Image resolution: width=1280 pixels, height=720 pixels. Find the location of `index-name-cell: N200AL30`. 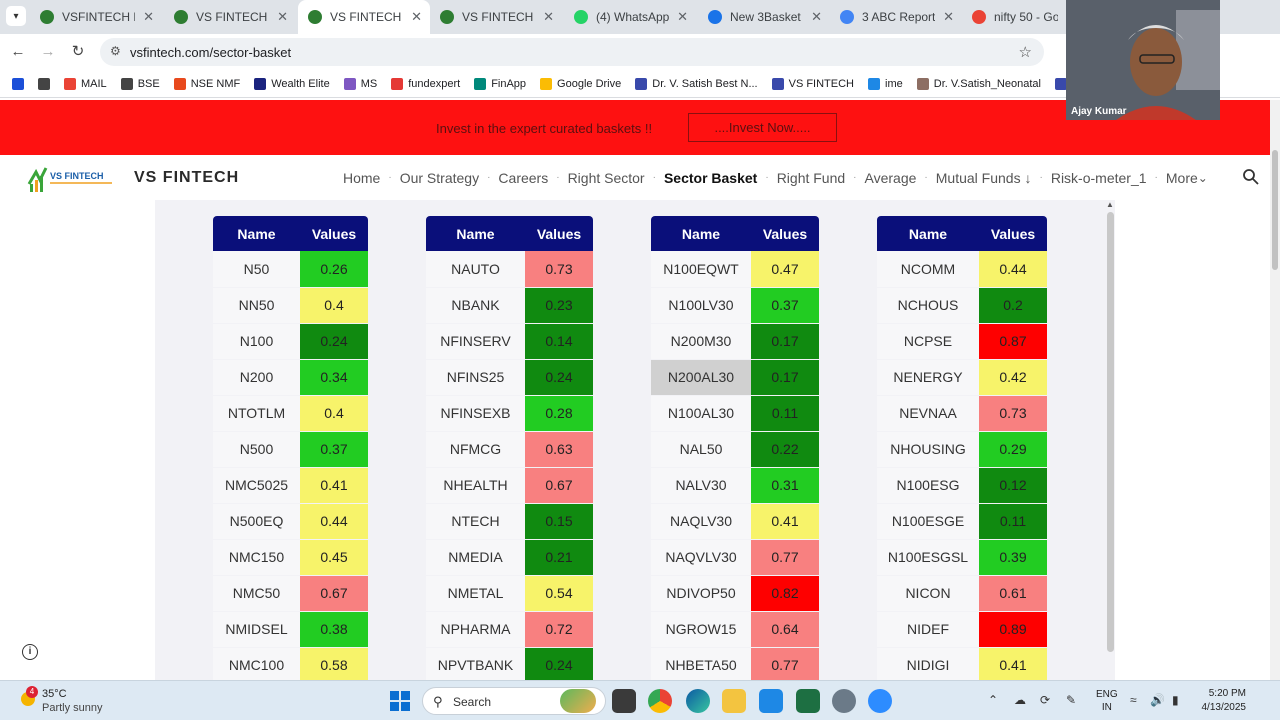

index-name-cell: N200AL30 is located at coordinates (701, 377).